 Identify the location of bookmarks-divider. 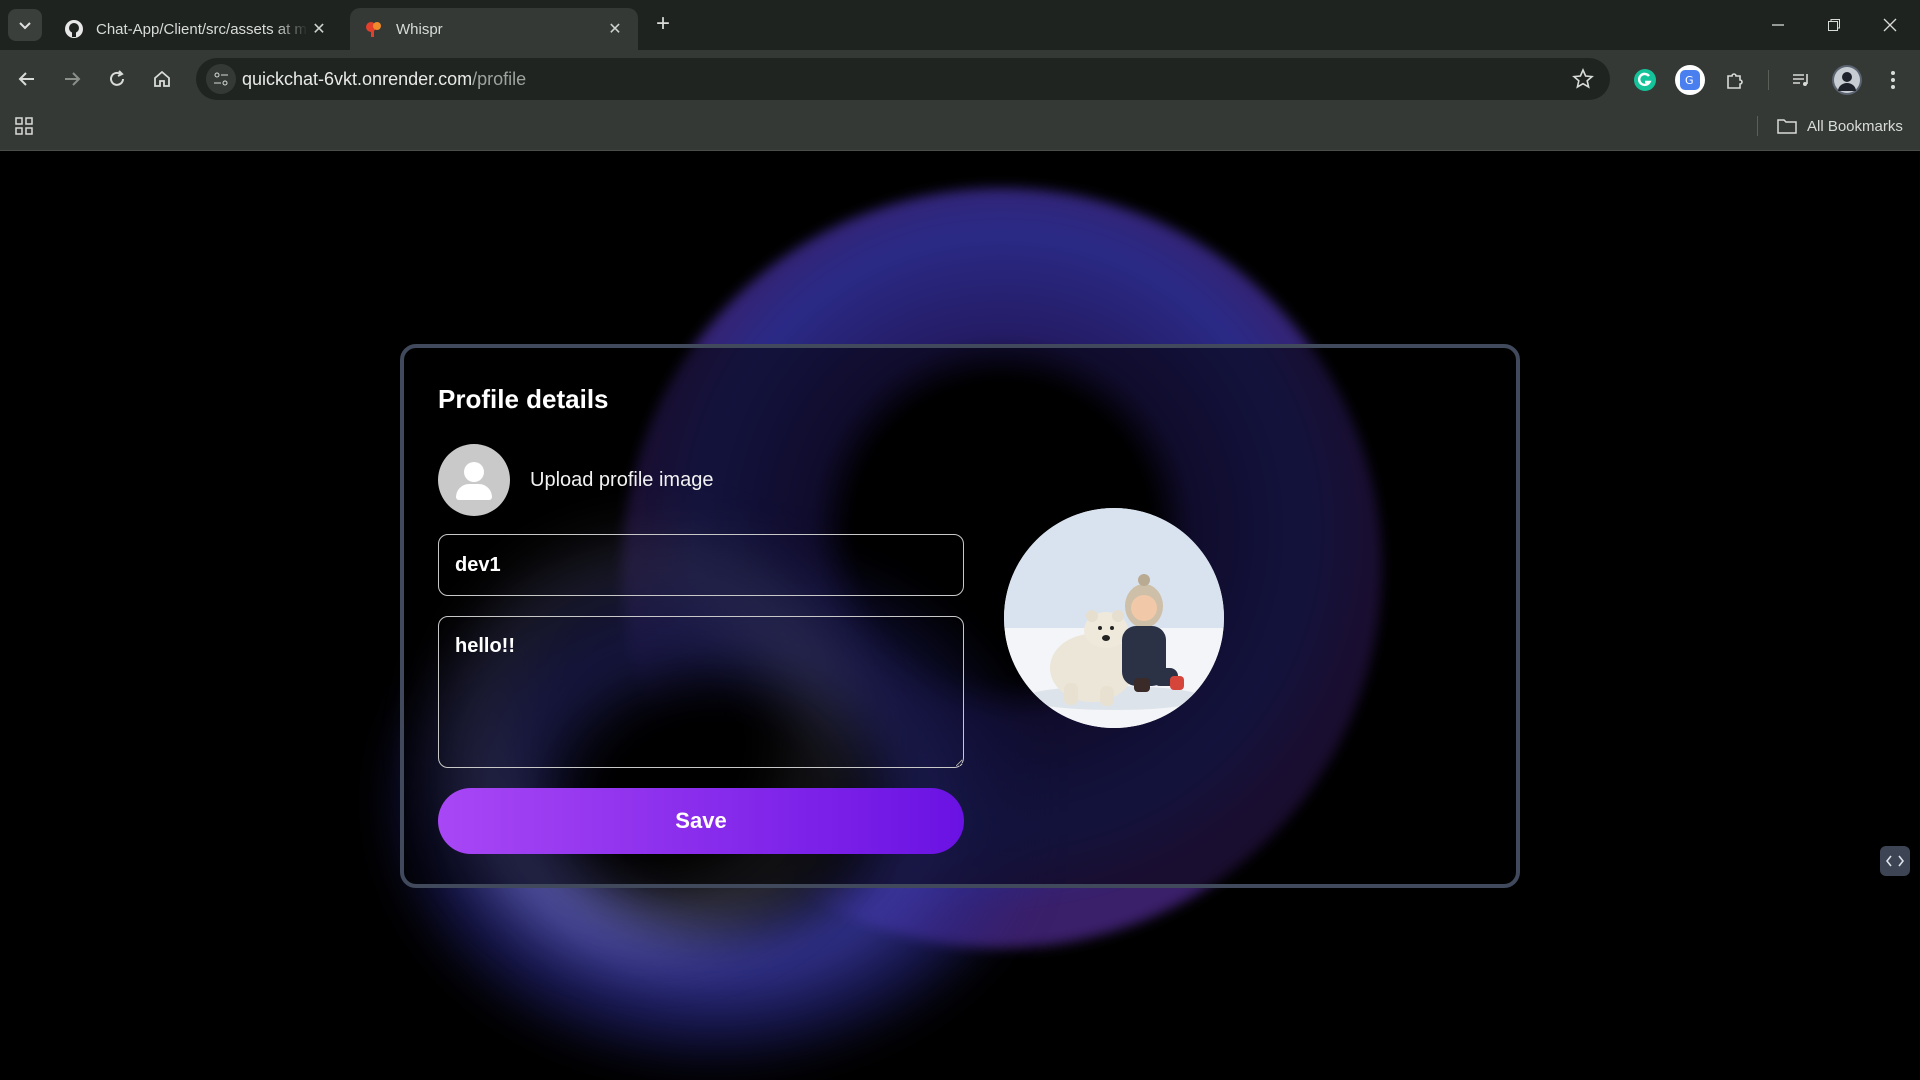
(1757, 126).